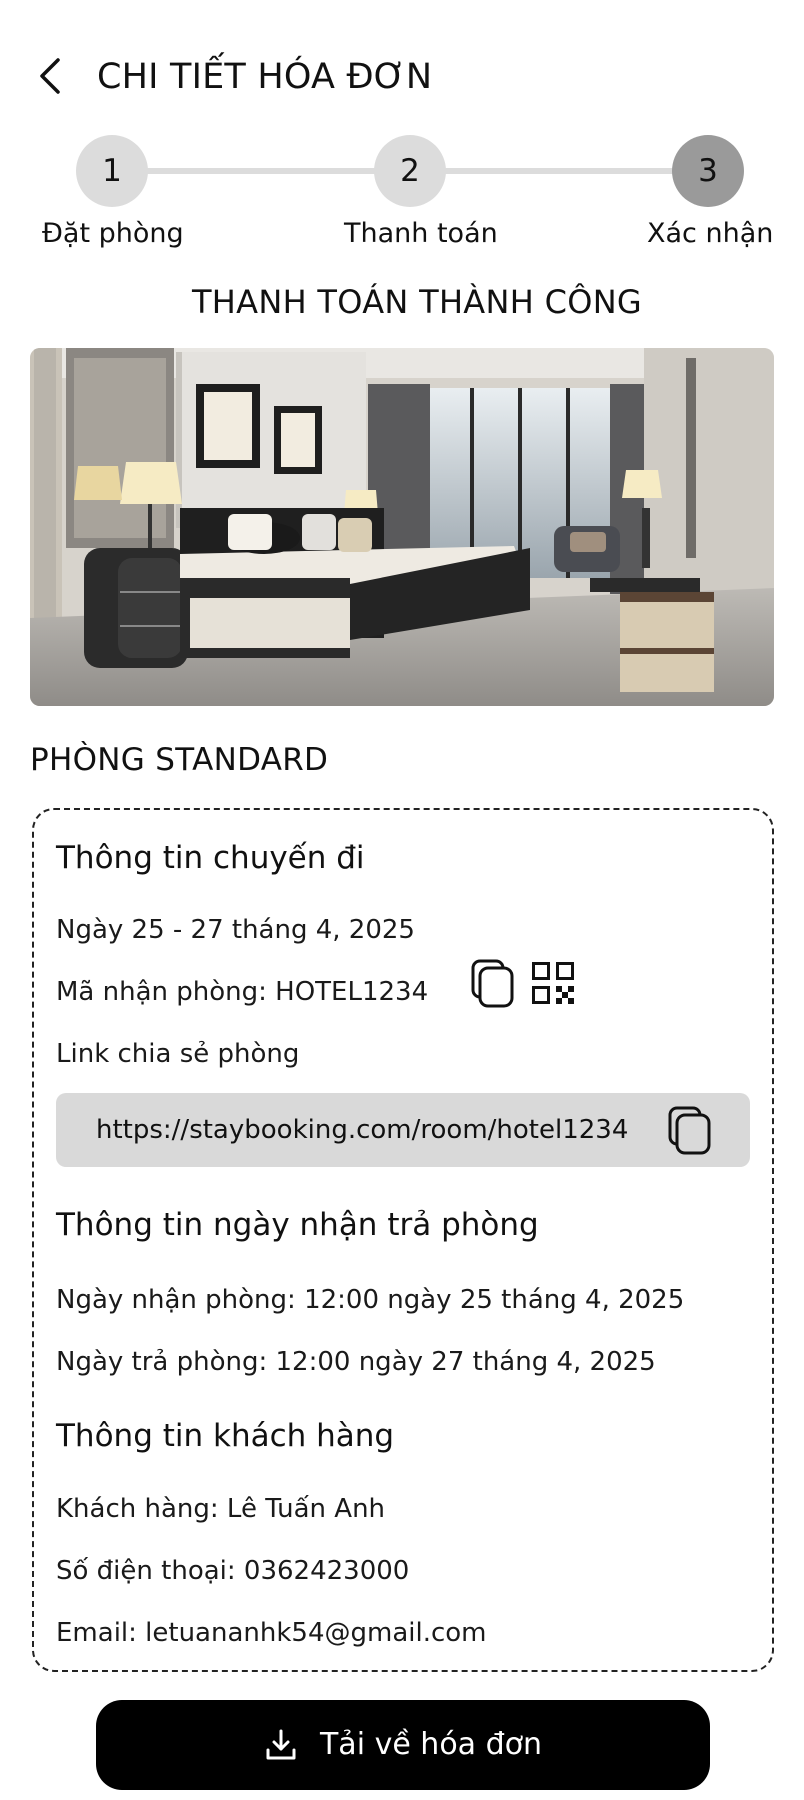  Describe the element at coordinates (242, 992) in the screenshot. I see `checkin-code: Mã nhận phòng: HOTEL1234` at that location.